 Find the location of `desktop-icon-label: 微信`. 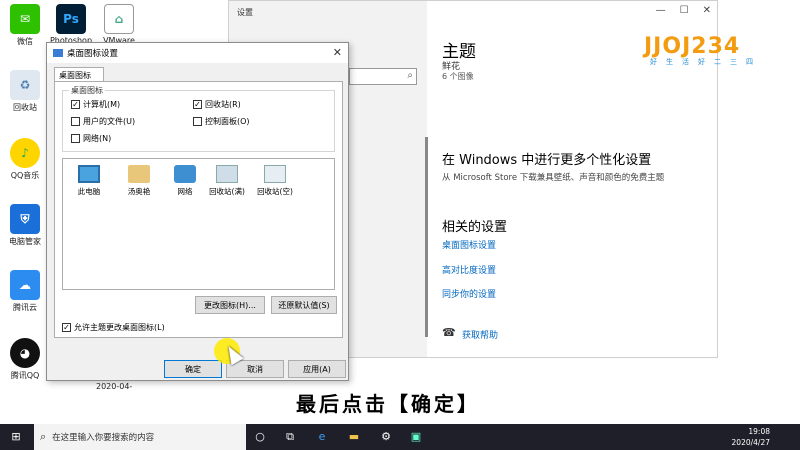

desktop-icon-label: 微信 is located at coordinates (25, 41).